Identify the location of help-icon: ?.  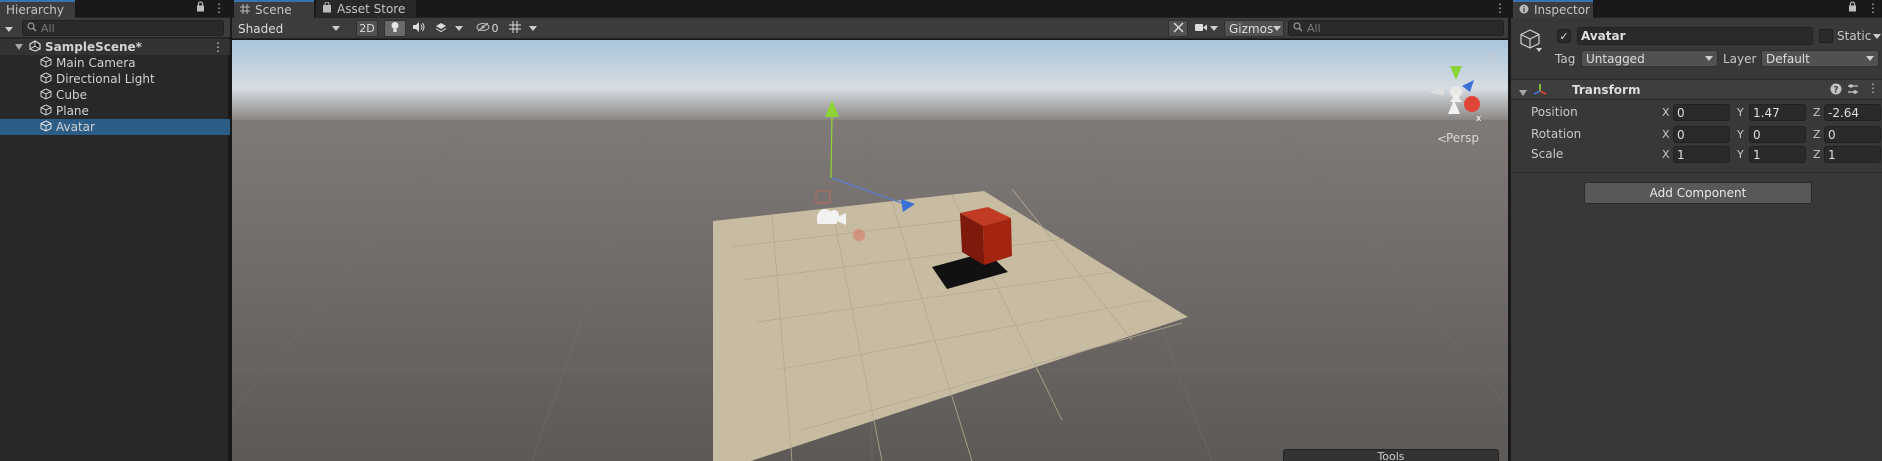
(1836, 90).